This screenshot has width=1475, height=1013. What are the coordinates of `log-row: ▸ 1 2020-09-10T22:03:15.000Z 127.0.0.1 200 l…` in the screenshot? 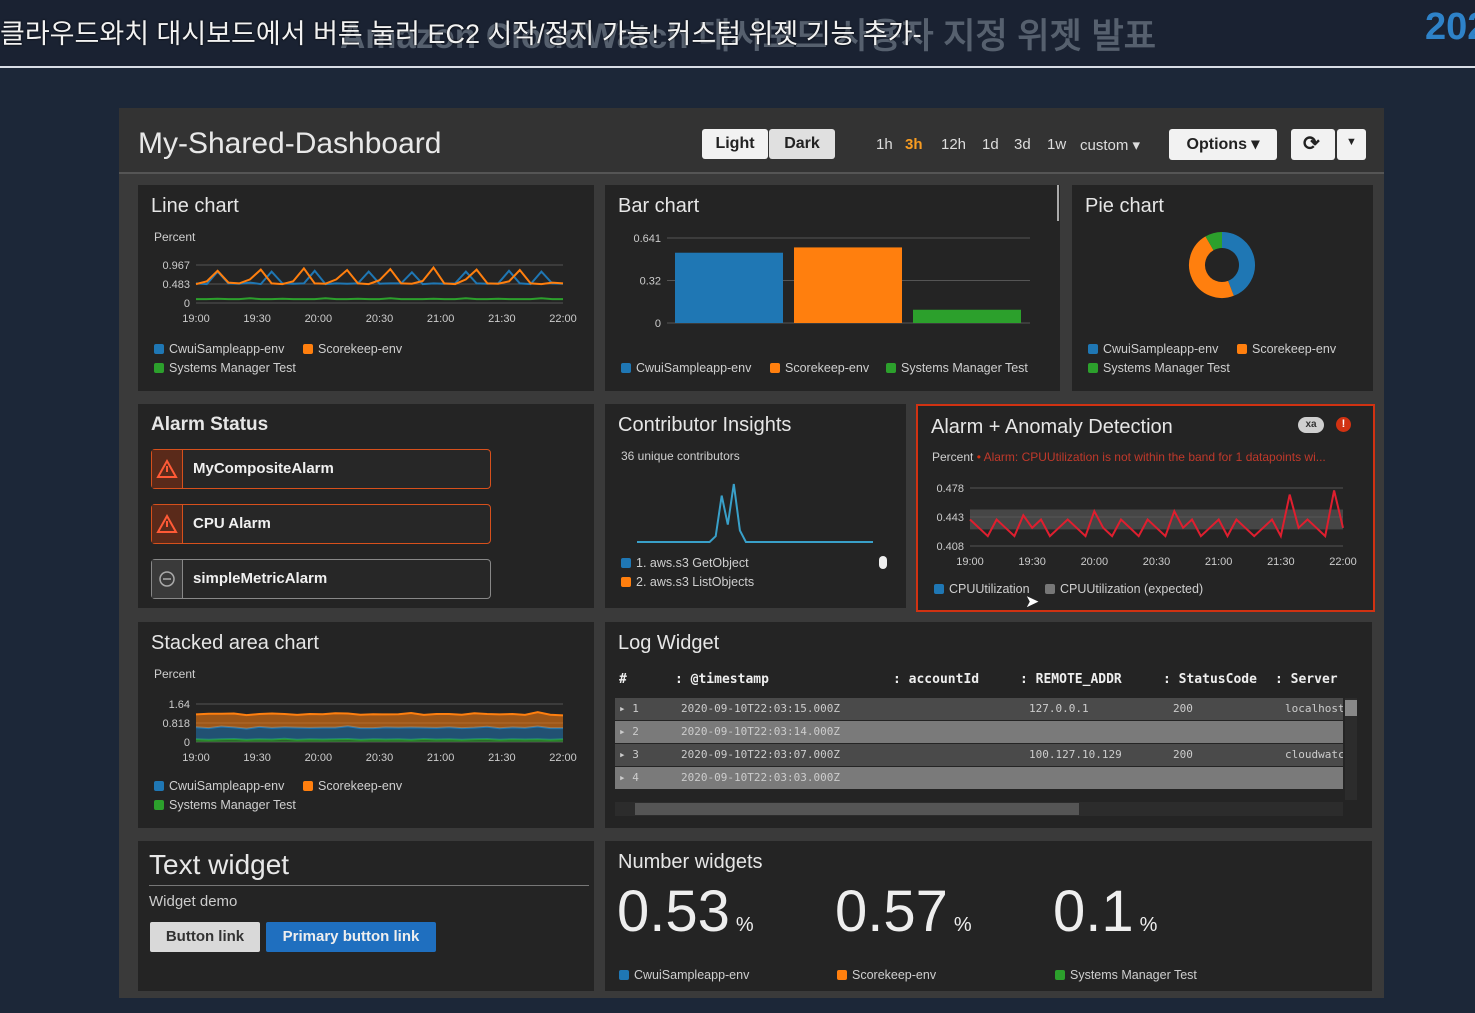 It's located at (979, 709).